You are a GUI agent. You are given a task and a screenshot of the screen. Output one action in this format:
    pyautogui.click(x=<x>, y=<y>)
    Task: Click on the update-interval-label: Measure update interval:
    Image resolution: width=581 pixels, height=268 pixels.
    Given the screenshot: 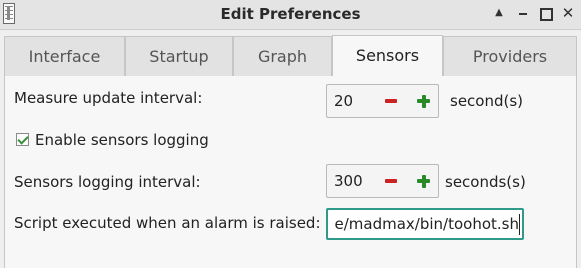 What is the action you would take?
    pyautogui.click(x=108, y=98)
    